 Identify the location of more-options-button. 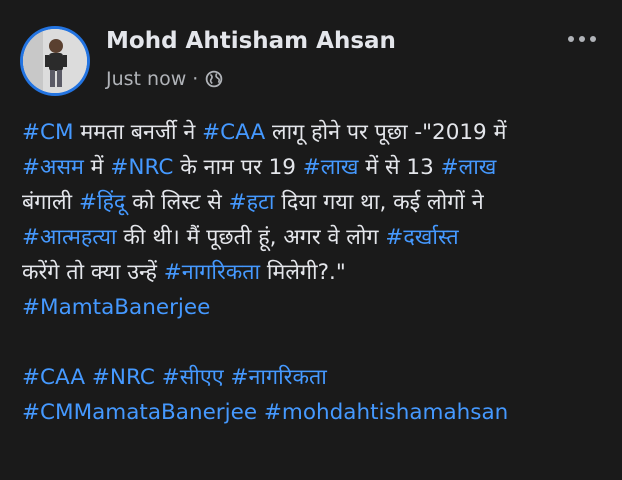
(582, 39).